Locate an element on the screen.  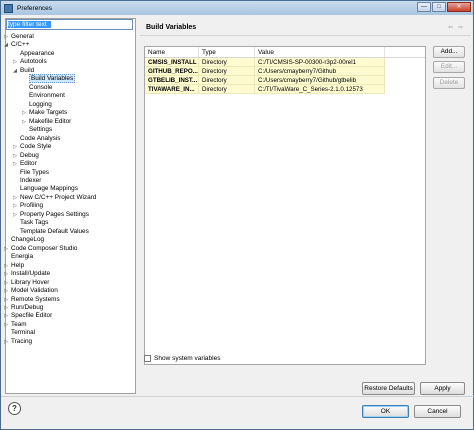
tree-item: ◢ C/C++ is located at coordinates (69, 45).